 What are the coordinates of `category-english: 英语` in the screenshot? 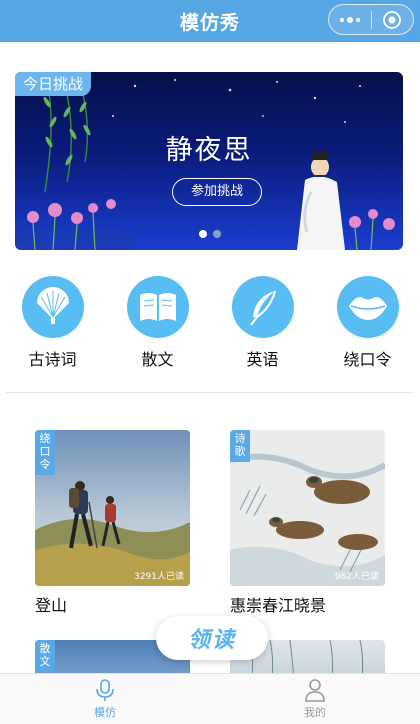 It's located at (262, 323).